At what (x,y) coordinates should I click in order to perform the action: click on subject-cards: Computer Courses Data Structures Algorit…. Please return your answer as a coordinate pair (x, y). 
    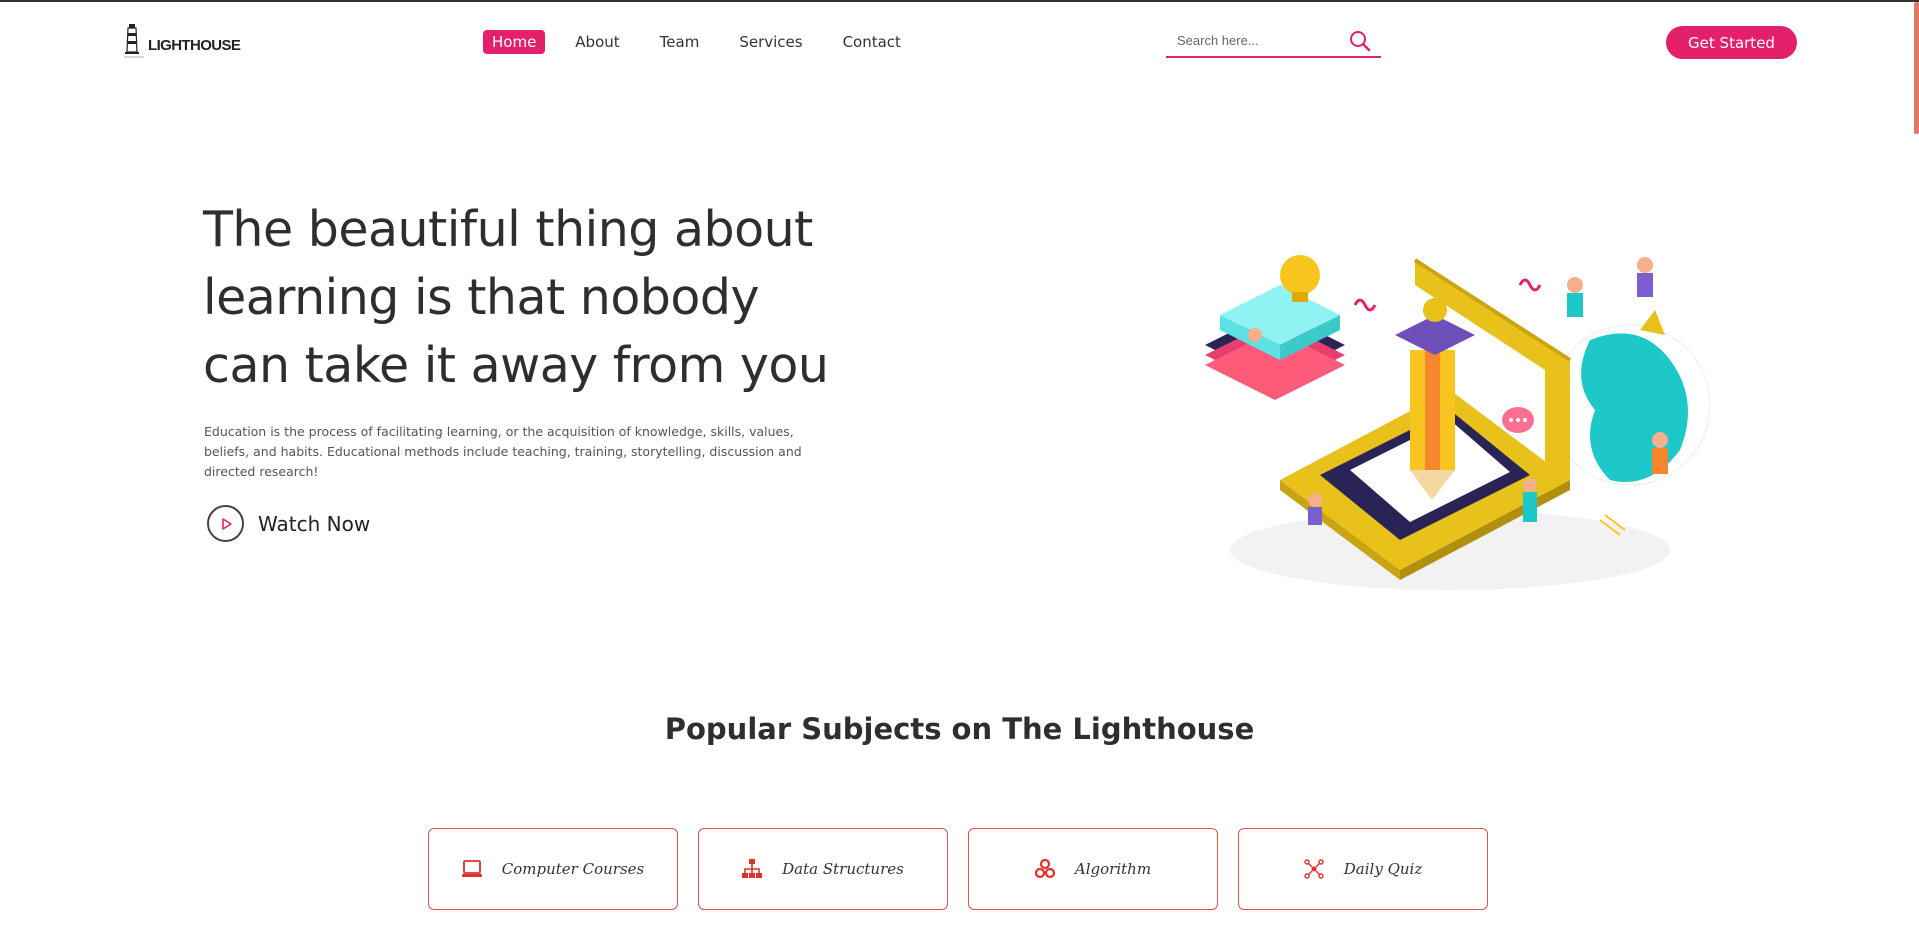
    Looking at the image, I should click on (968, 869).